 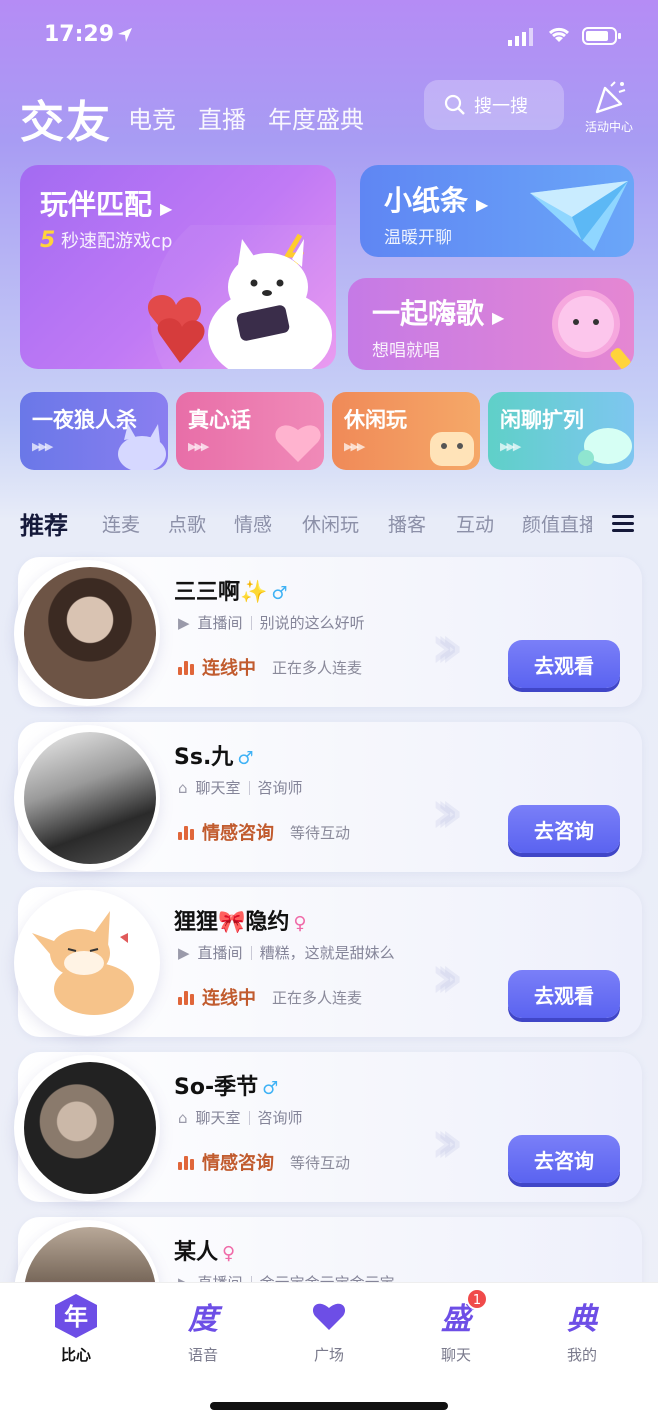 I want to click on category-tab-song: 点歌, so click(x=187, y=523).